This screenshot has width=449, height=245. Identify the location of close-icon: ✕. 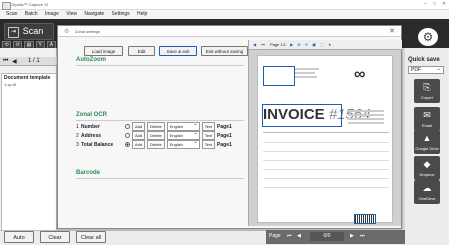
(444, 4).